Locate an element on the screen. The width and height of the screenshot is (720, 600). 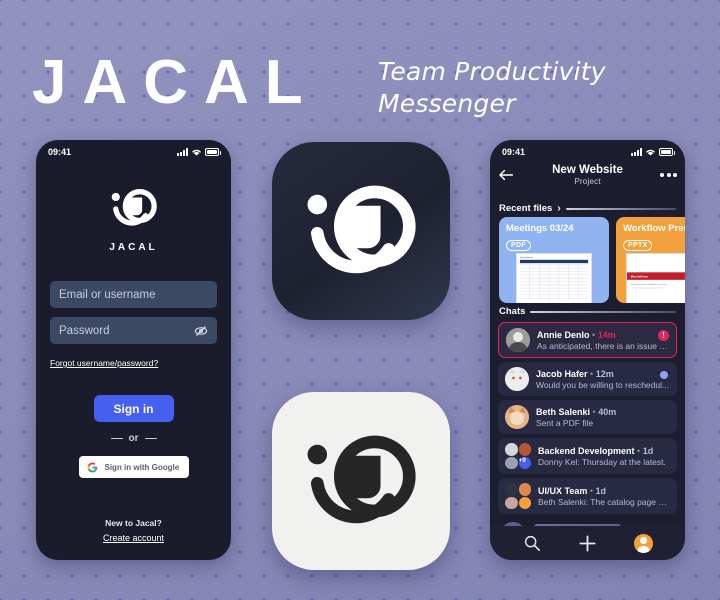
password-field: Password is located at coordinates (133, 330).